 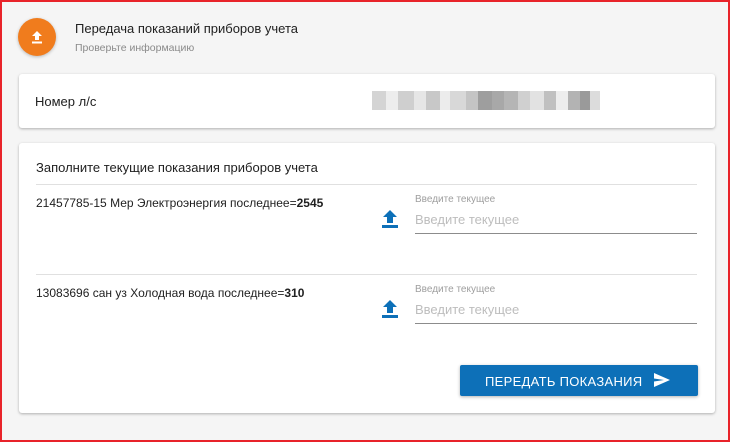 I want to click on meter-last-value: 310, so click(x=294, y=293).